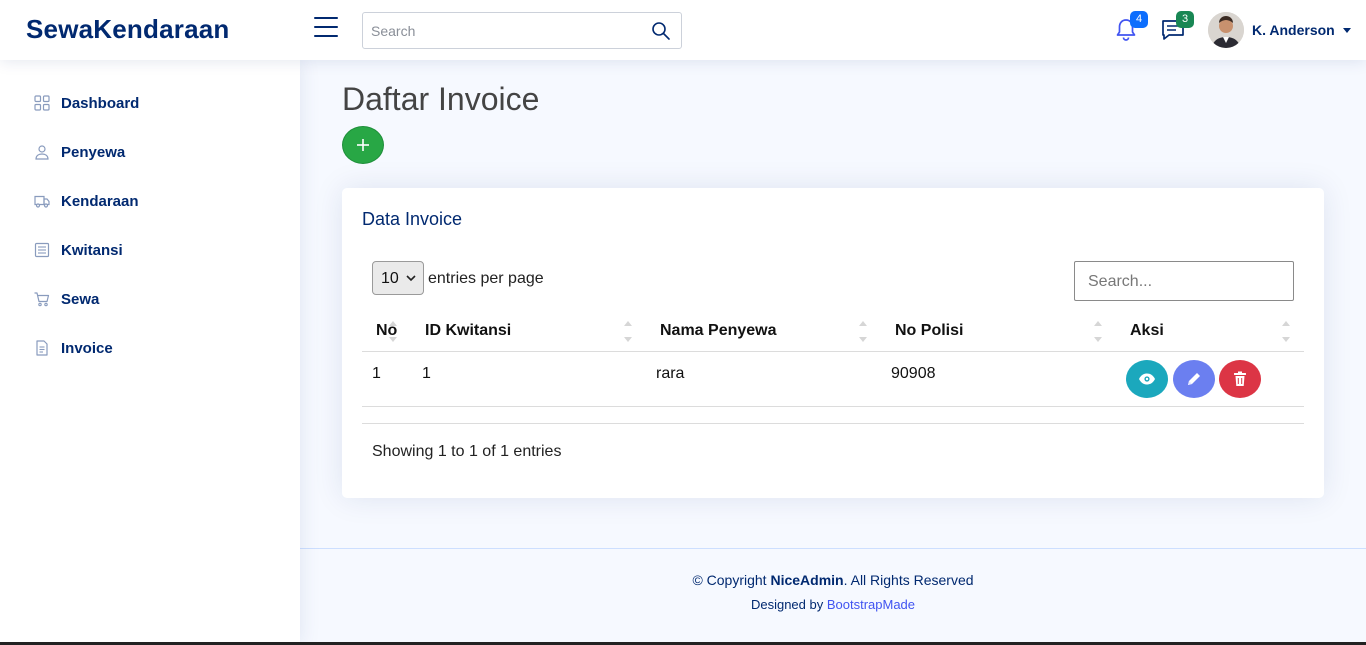 Image resolution: width=1366 pixels, height=645 pixels. Describe the element at coordinates (87, 348) in the screenshot. I see `sidebar-item-label: Invoice` at that location.